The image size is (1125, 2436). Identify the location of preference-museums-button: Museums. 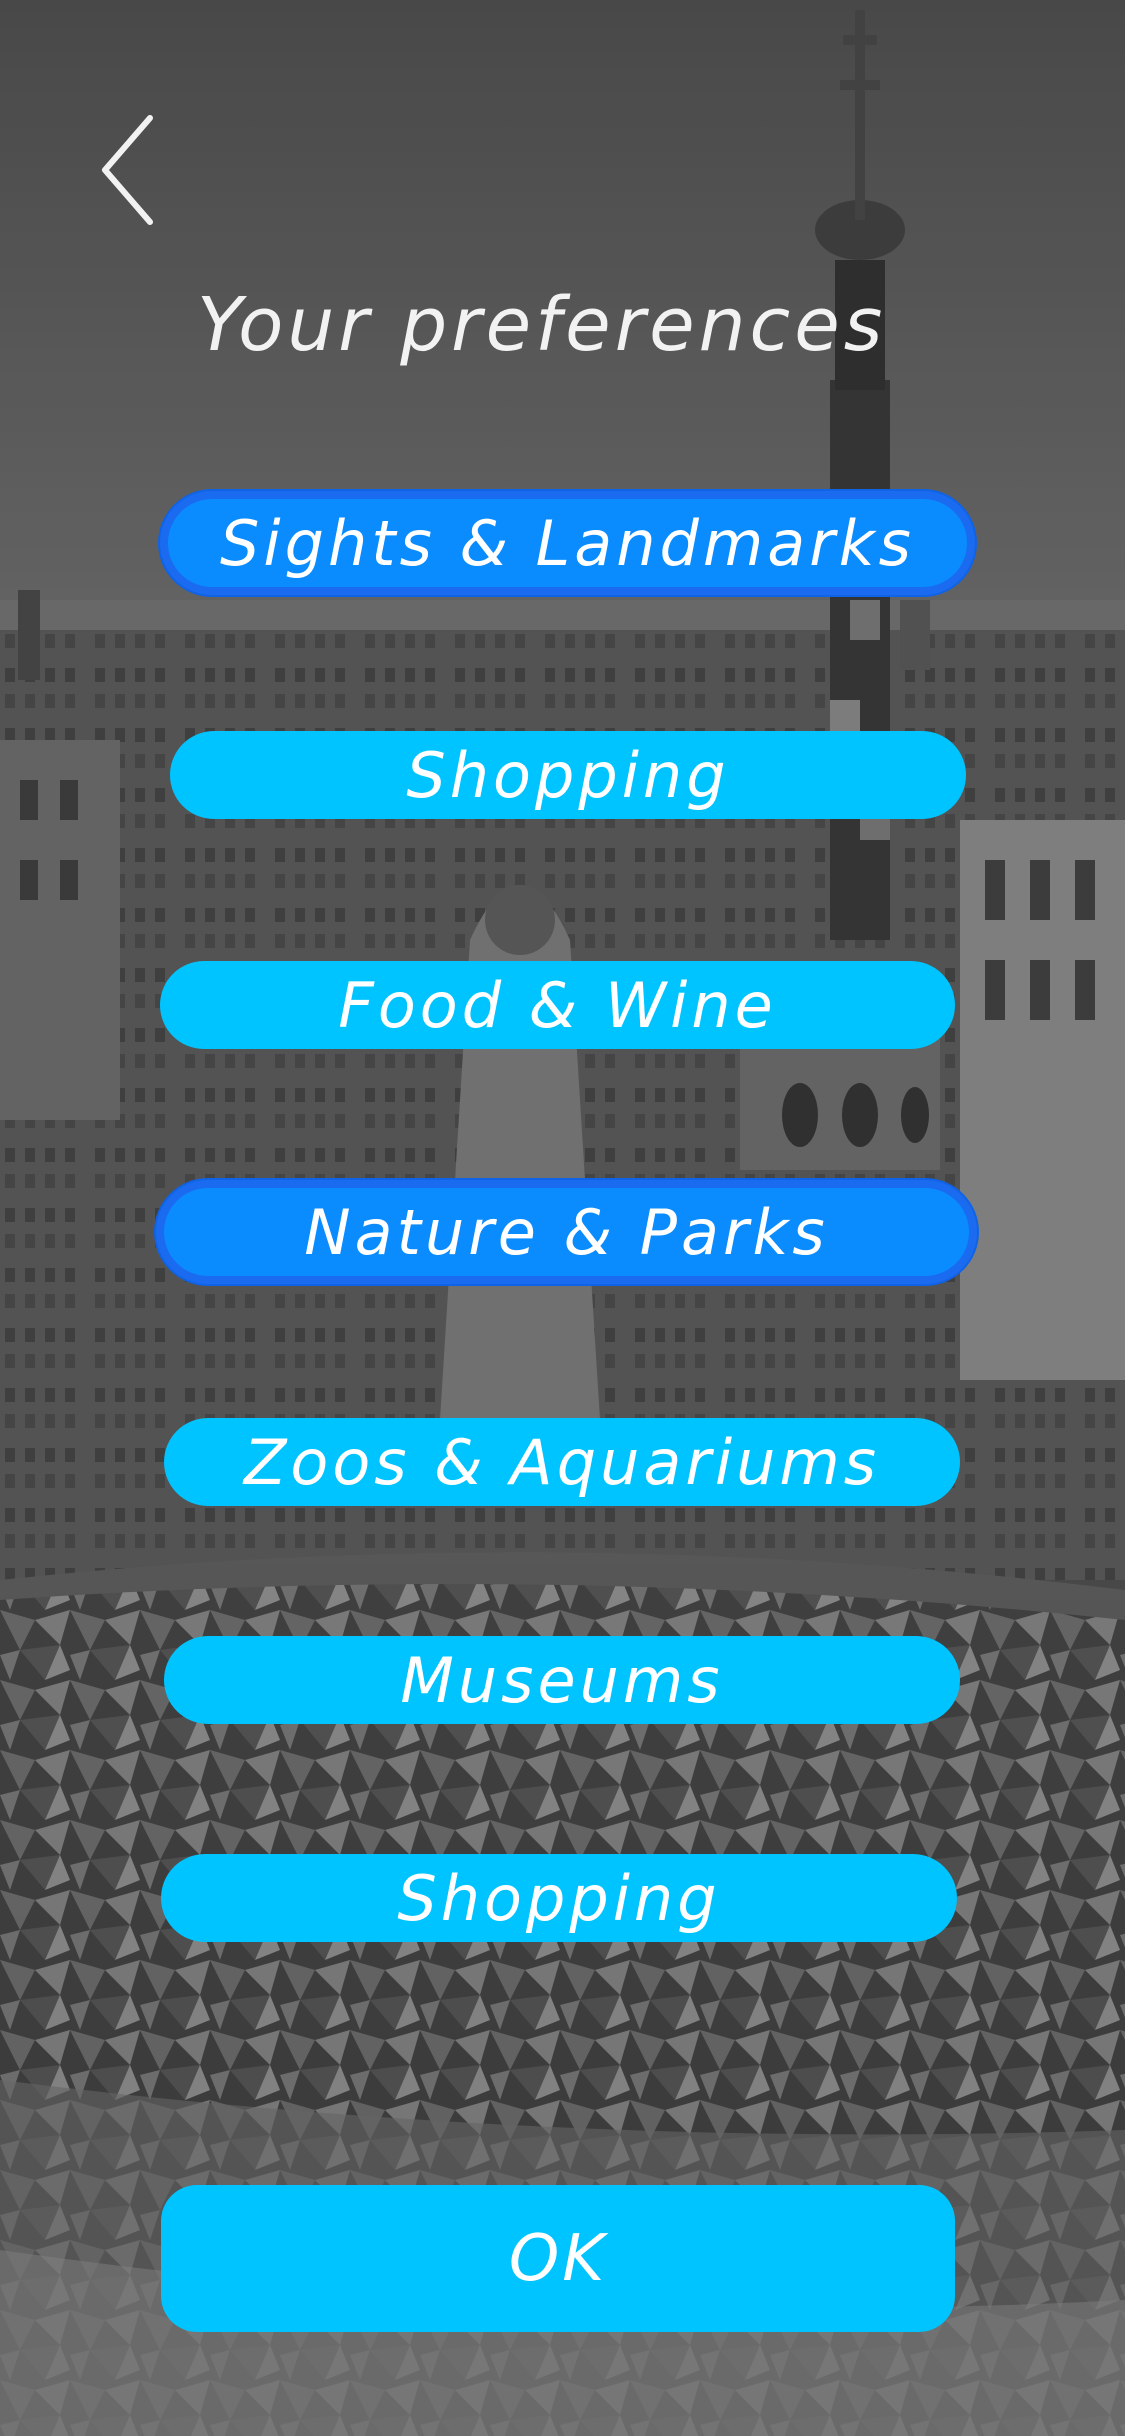
(562, 1680).